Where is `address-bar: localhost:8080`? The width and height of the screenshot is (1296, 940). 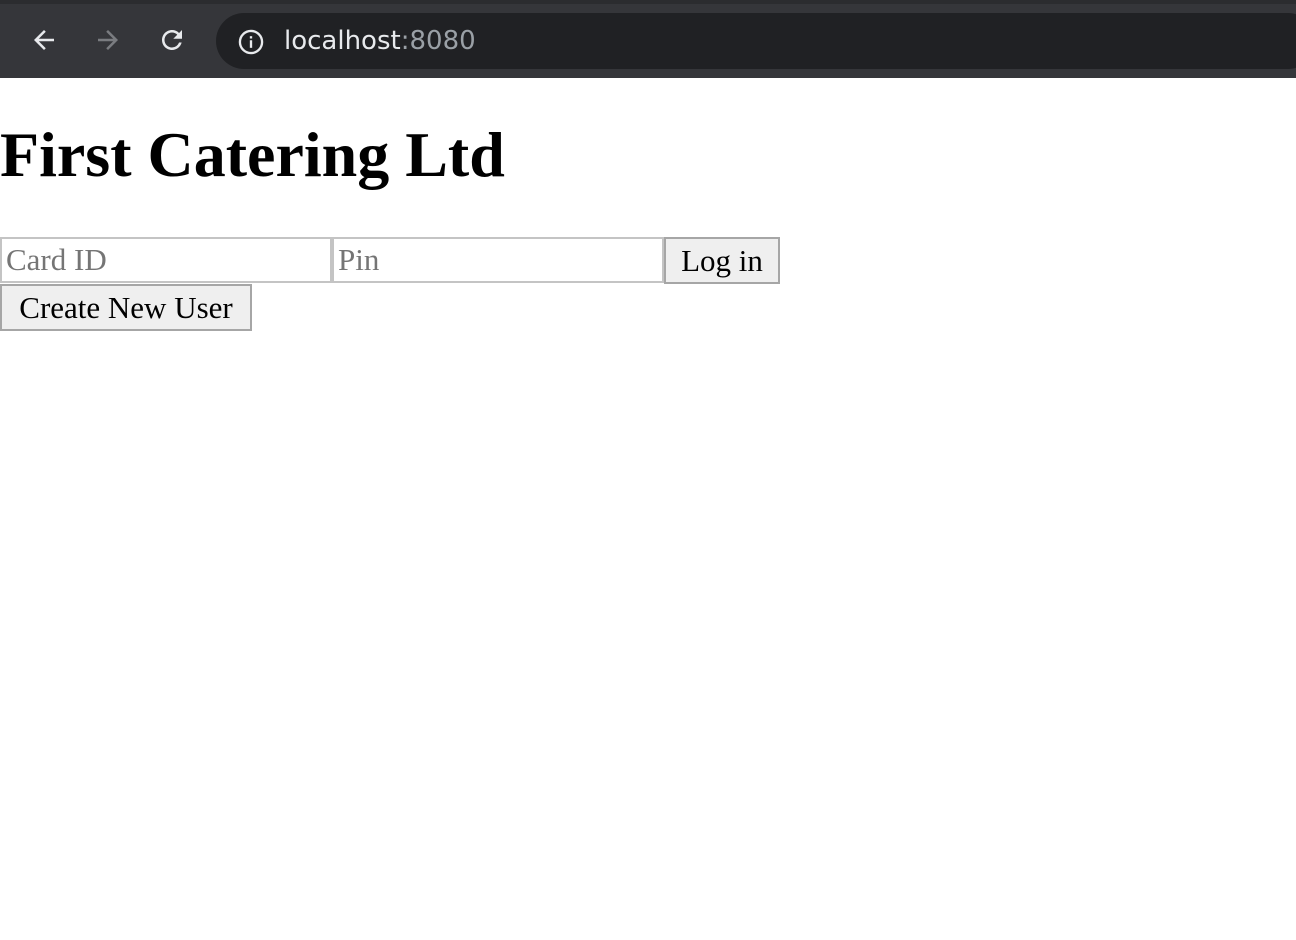
address-bar: localhost:8080 is located at coordinates (756, 41).